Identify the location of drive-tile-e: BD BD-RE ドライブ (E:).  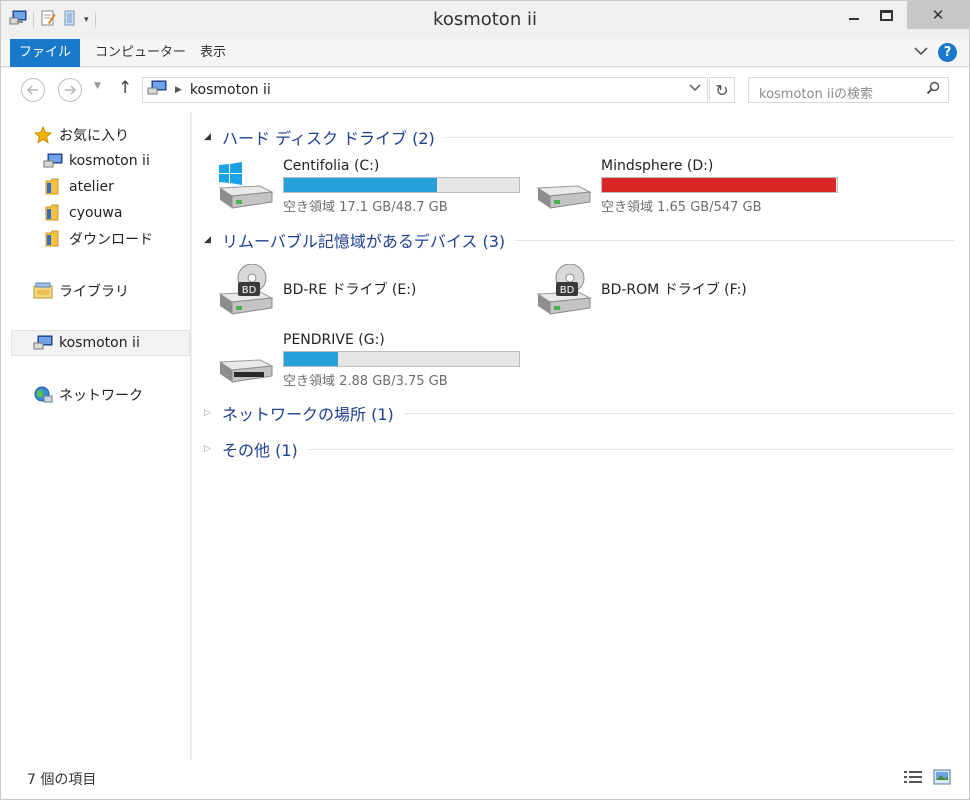
(366, 288).